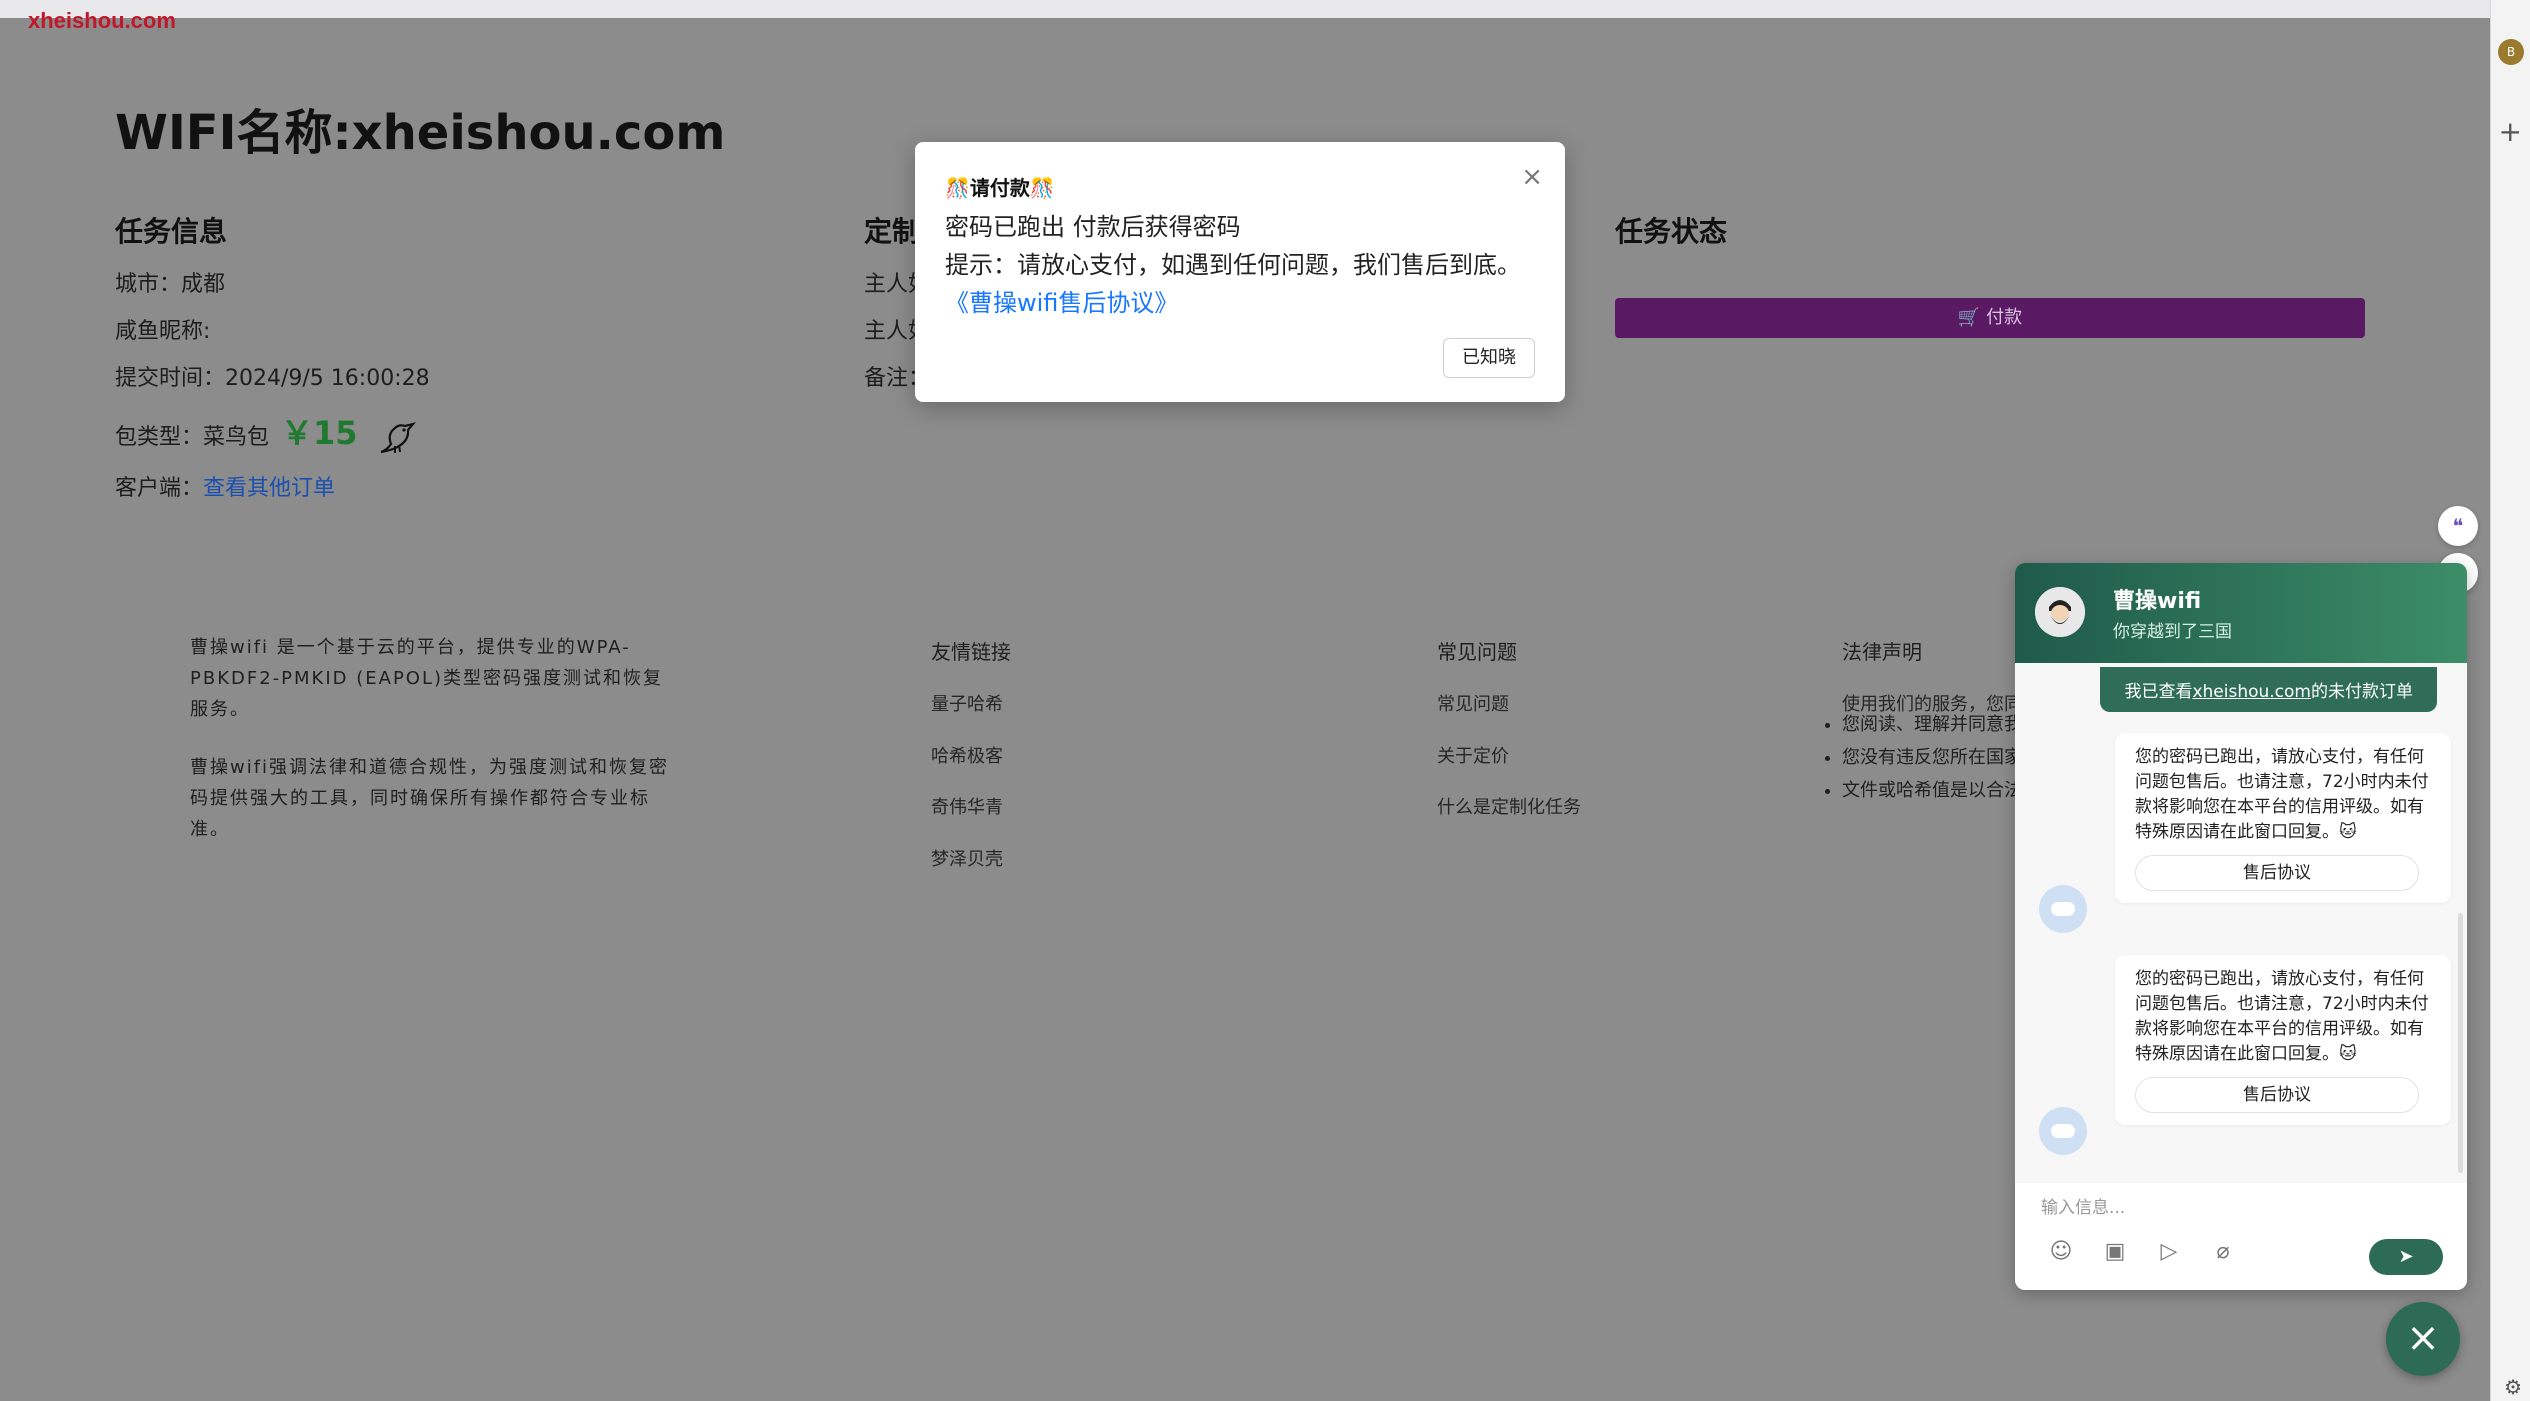 This screenshot has height=1401, width=2530. Describe the element at coordinates (1233, 265) in the screenshot. I see `modal-tip: 提示：请放心支付，如遇到任何问题，我们售后到底。` at that location.